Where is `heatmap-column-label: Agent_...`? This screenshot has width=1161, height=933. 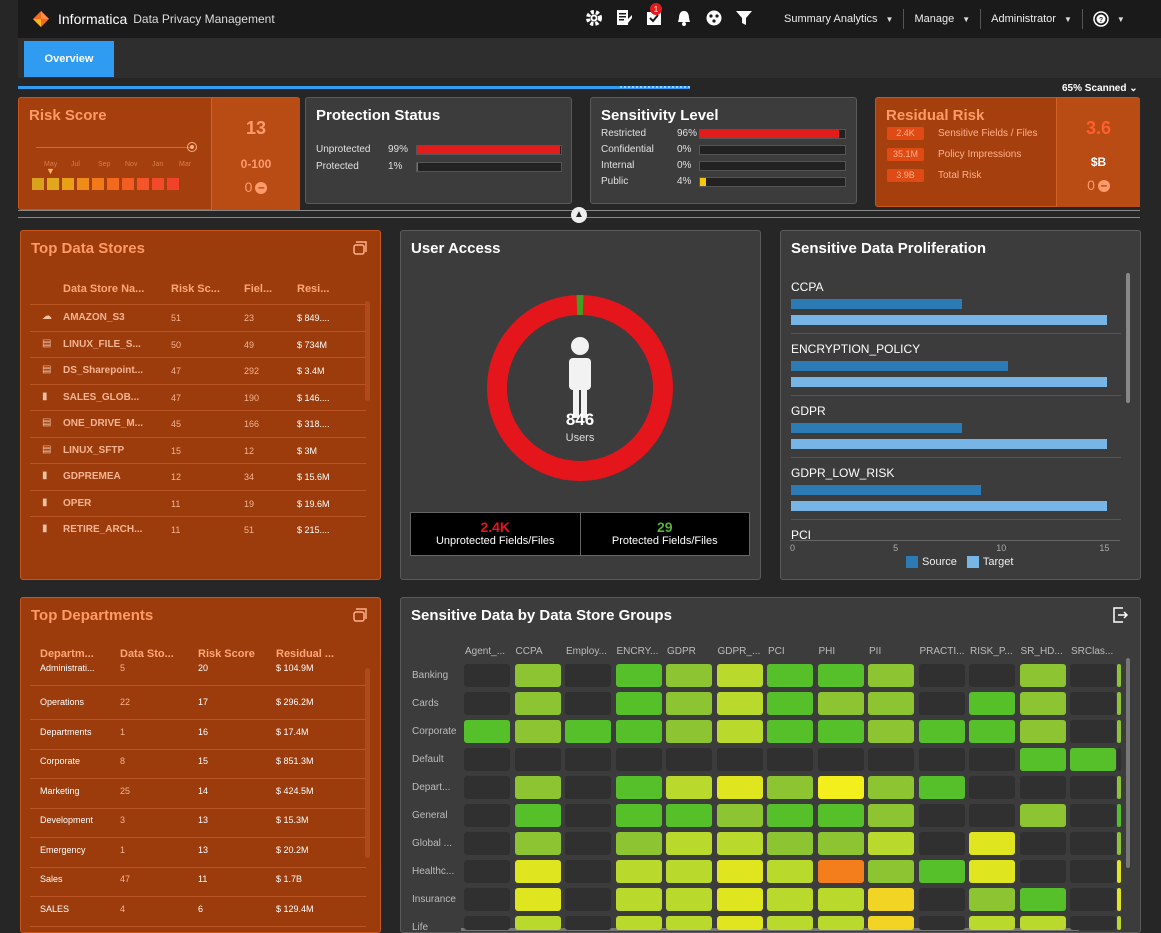 heatmap-column-label: Agent_... is located at coordinates (485, 651).